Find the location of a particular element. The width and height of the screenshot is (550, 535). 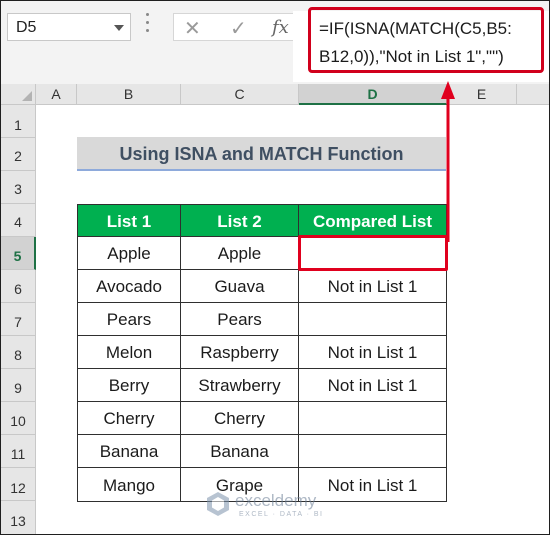

watermark-tagline: EXCEL · DATA · BI is located at coordinates (281, 514).